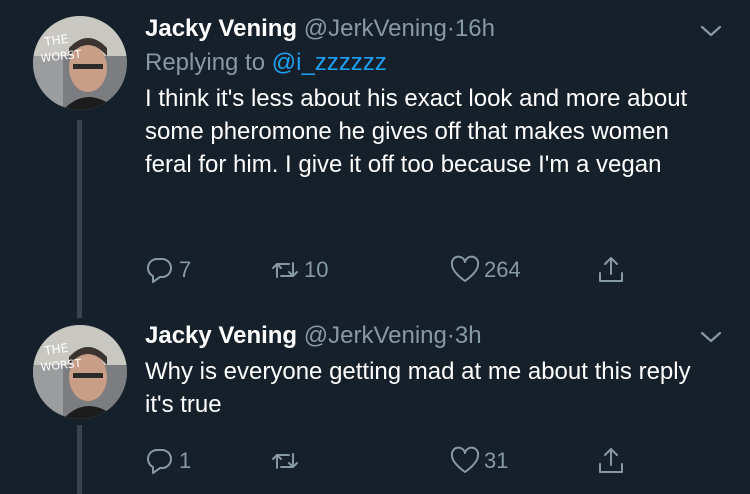 The width and height of the screenshot is (750, 494). I want to click on like-count: 31, so click(496, 460).